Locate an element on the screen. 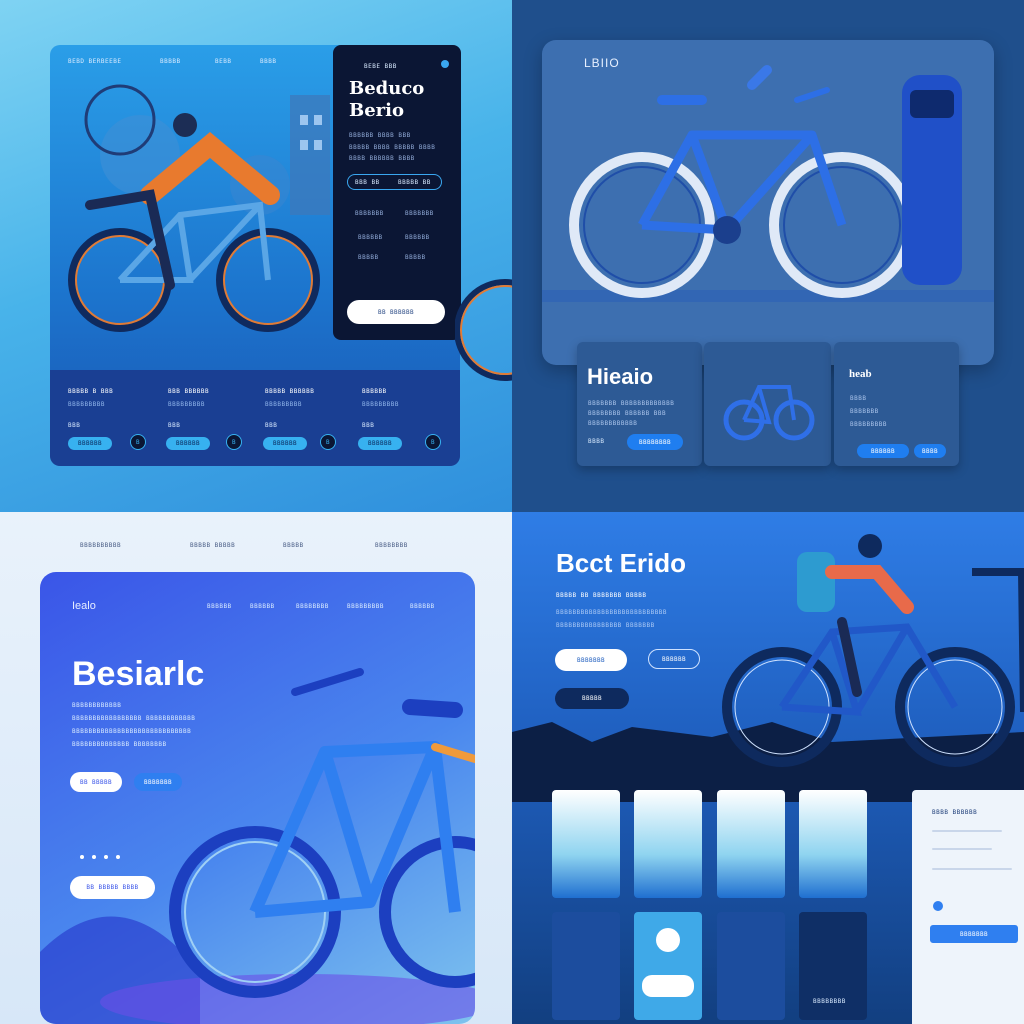 Image resolution: width=1024 pixels, height=1024 pixels. card-label: BBBB is located at coordinates (596, 441).